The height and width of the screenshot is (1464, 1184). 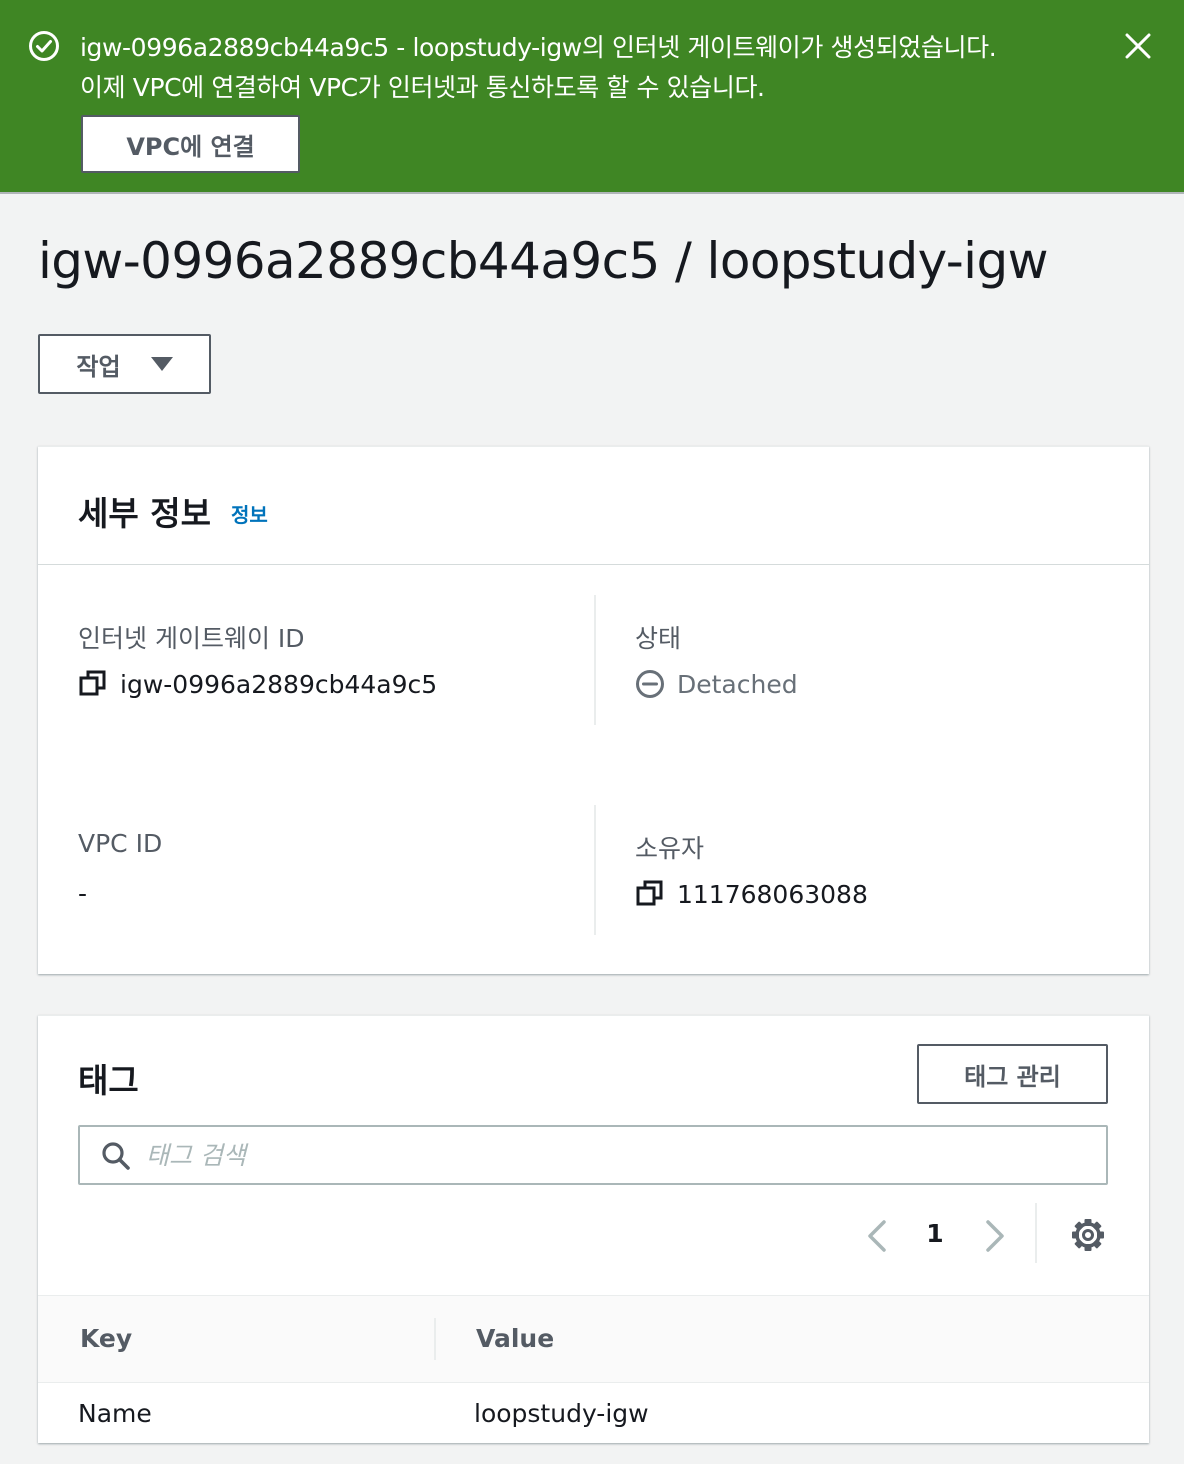 I want to click on minus-circle-icon, so click(x=650, y=684).